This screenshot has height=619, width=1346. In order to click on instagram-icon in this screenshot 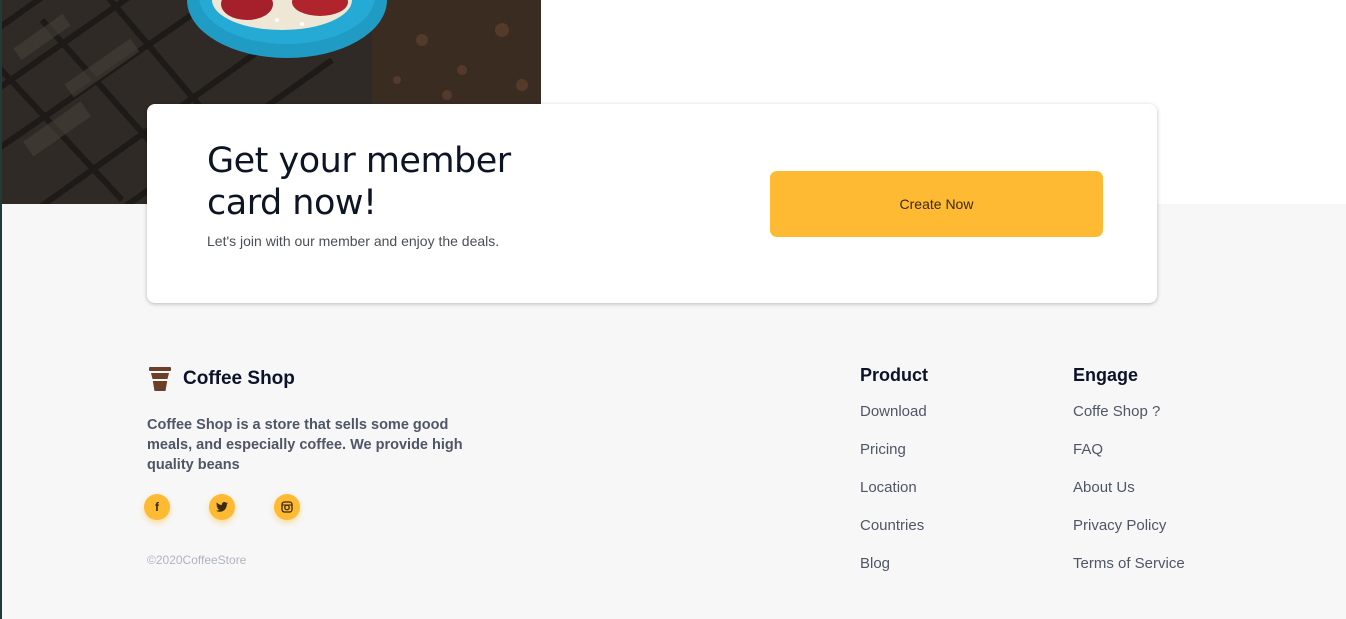, I will do `click(287, 507)`.